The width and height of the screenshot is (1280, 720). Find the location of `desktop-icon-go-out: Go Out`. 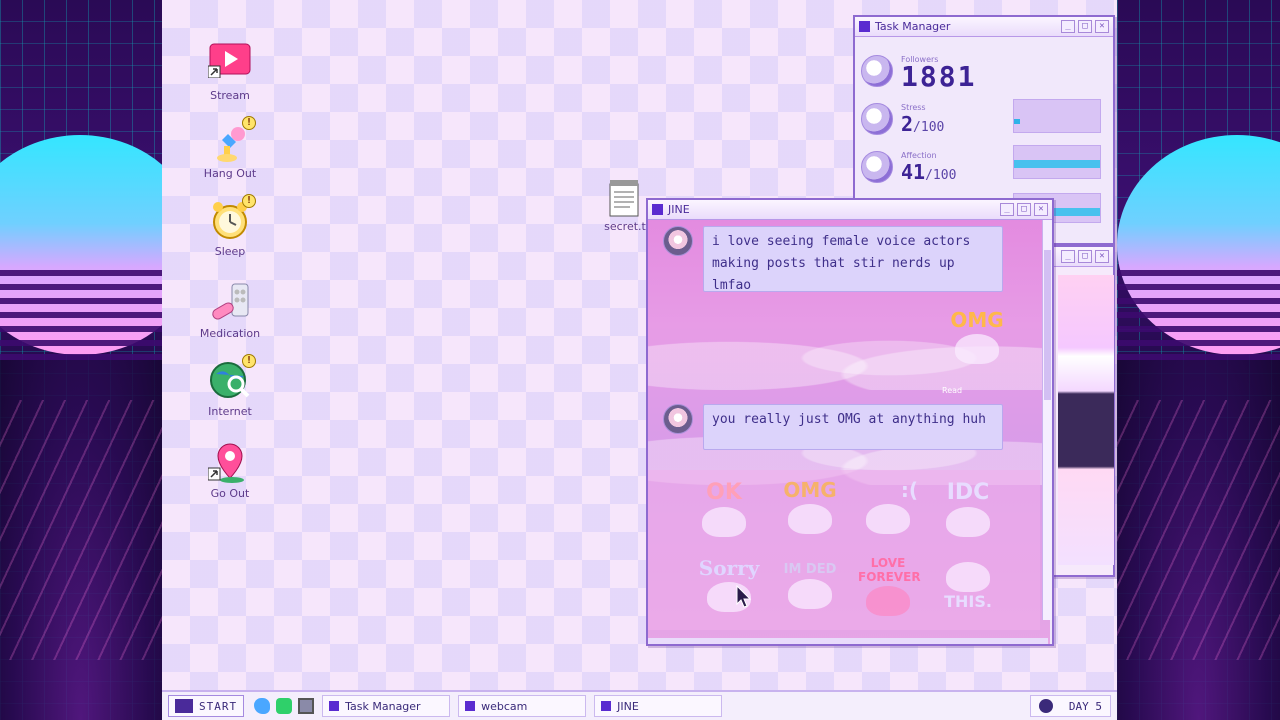

desktop-icon-go-out: Go Out is located at coordinates (230, 470).